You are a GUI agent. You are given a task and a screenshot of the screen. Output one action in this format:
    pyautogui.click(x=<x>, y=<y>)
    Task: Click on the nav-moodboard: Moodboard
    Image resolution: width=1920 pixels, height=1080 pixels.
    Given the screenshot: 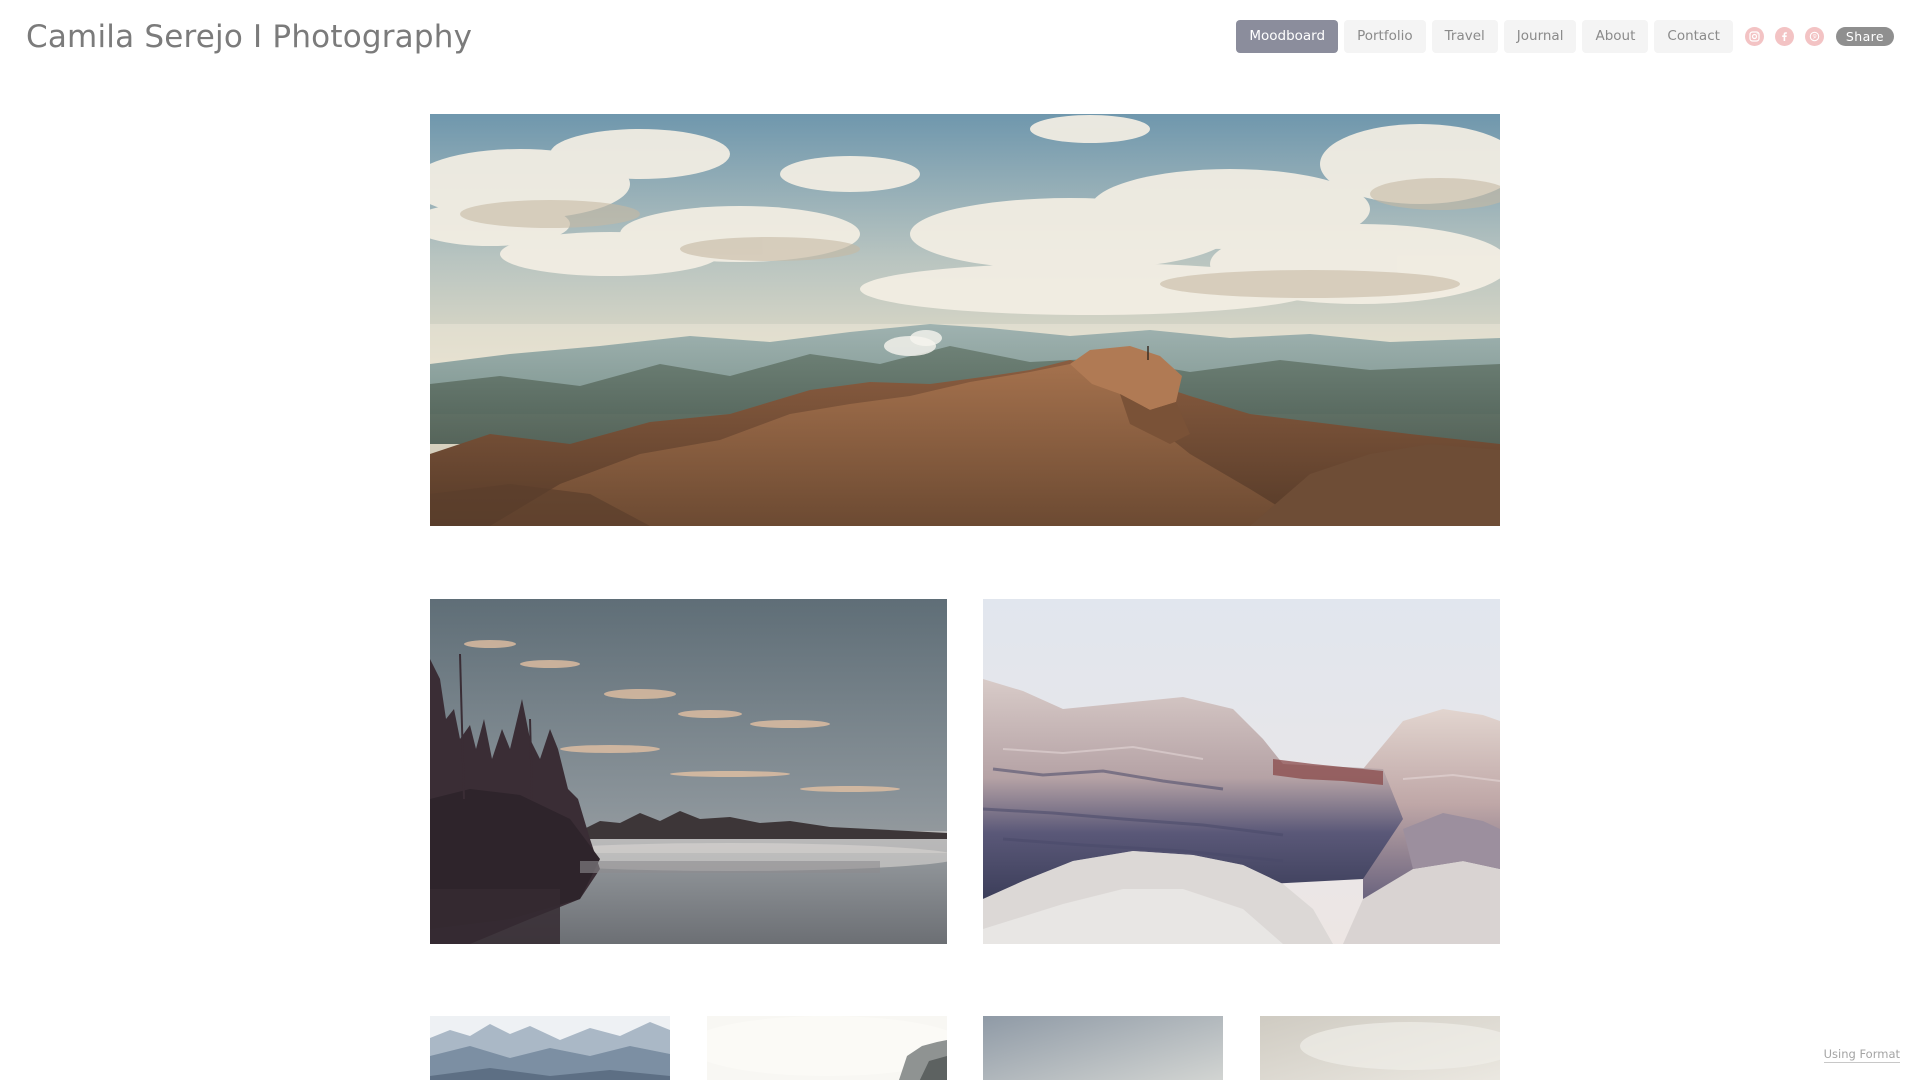 What is the action you would take?
    pyautogui.click(x=1287, y=36)
    